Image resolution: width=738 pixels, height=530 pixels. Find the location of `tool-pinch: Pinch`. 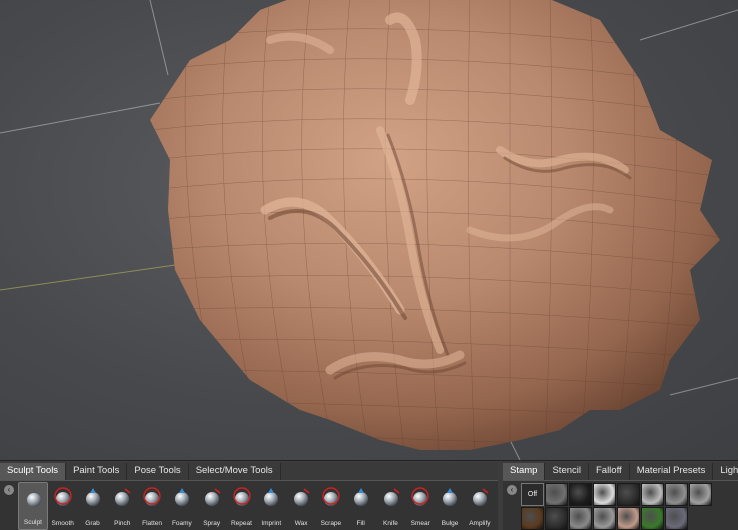

tool-pinch: Pinch is located at coordinates (122, 506).